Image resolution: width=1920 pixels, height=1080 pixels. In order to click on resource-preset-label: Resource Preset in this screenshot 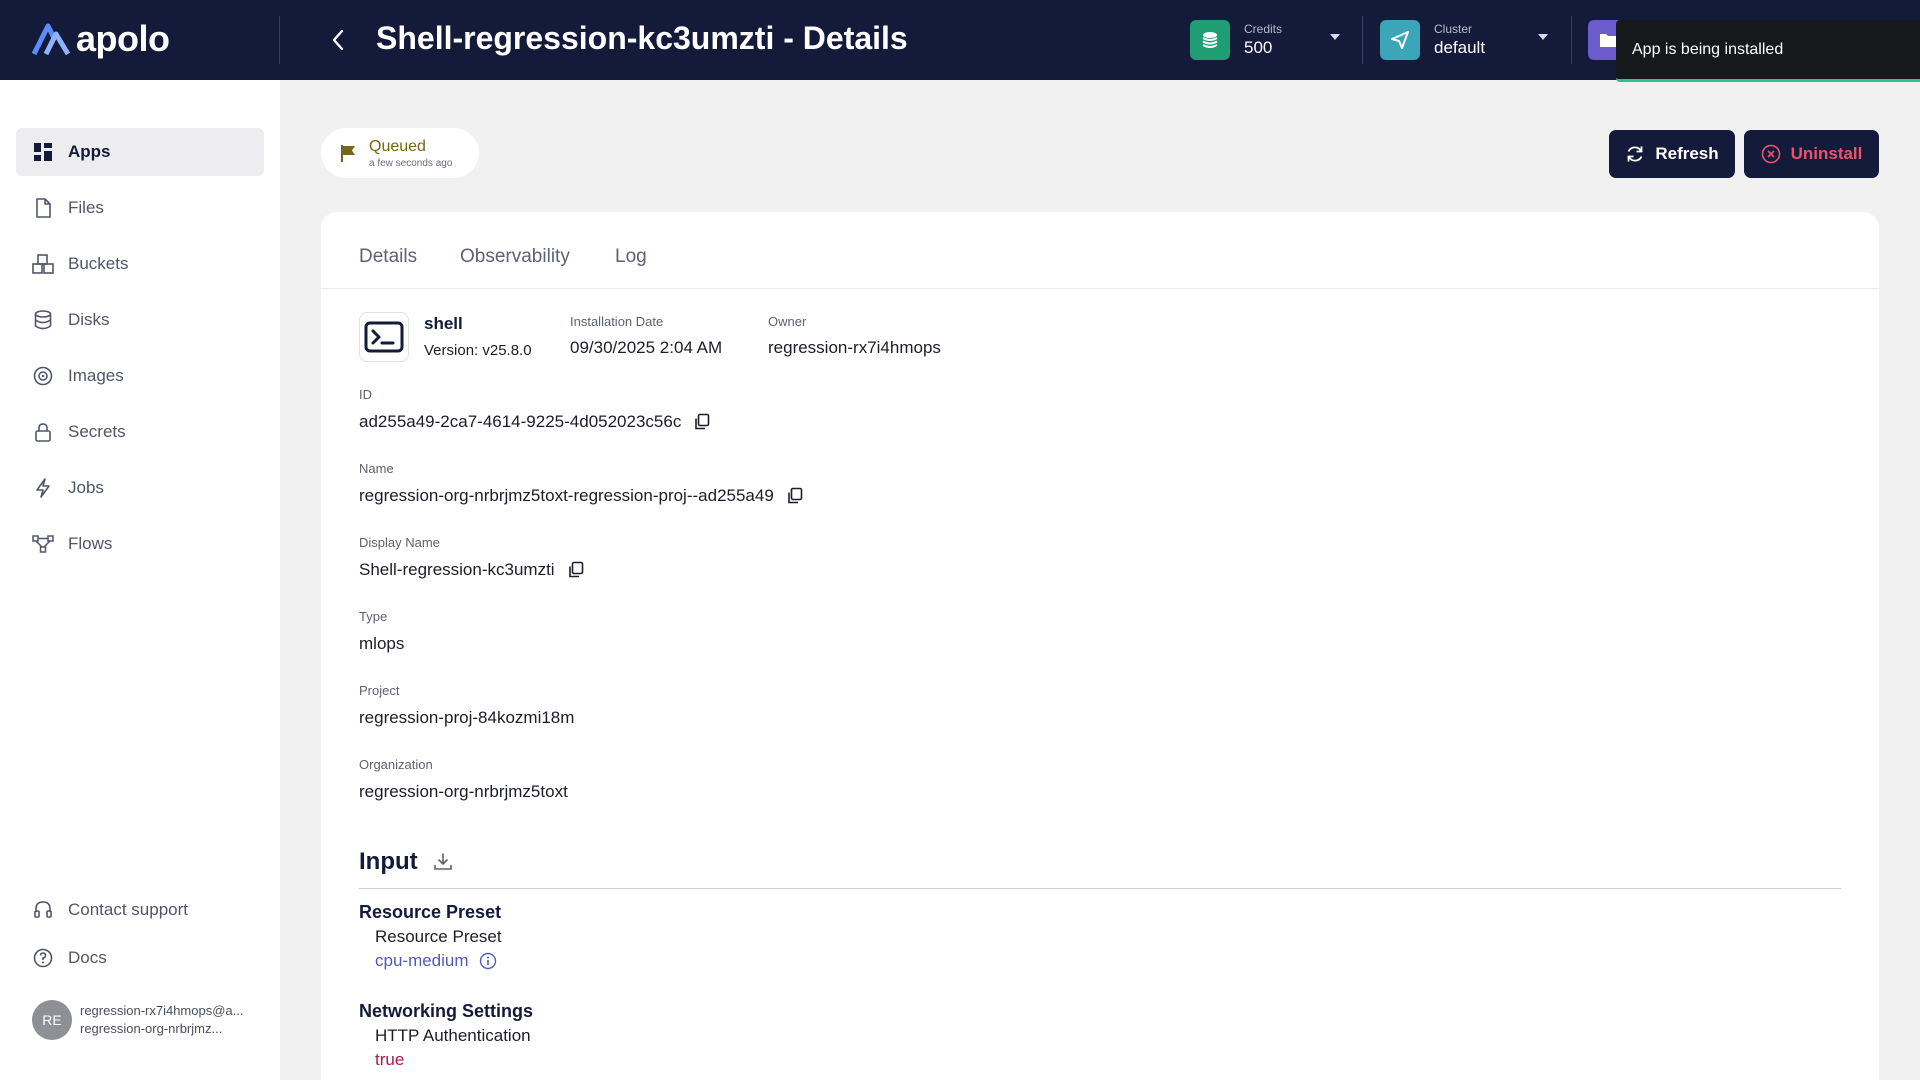, I will do `click(438, 936)`.